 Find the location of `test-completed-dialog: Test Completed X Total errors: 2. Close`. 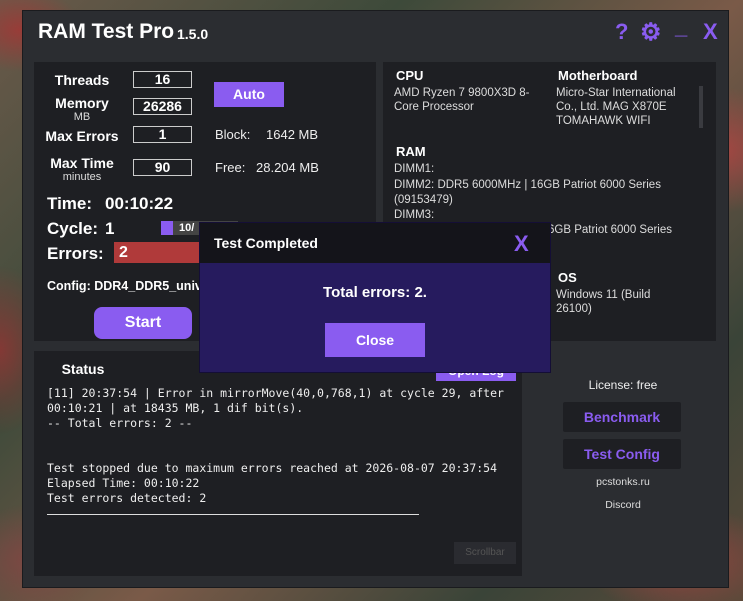

test-completed-dialog: Test Completed X Total errors: 2. Close is located at coordinates (375, 297).